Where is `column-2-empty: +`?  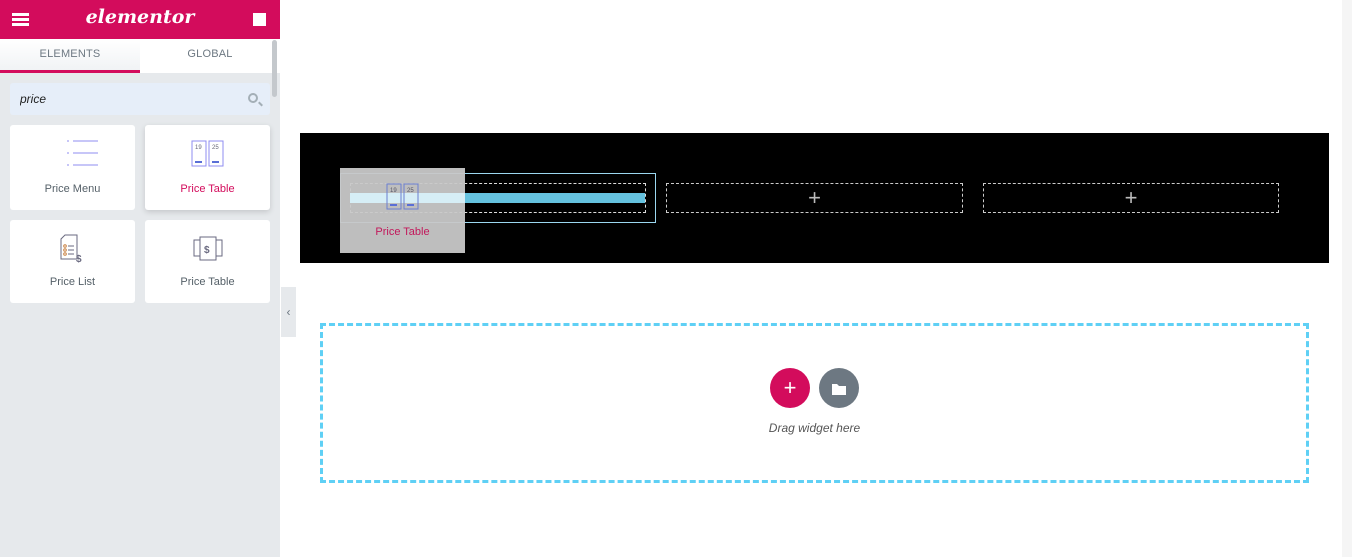 column-2-empty: + is located at coordinates (814, 198).